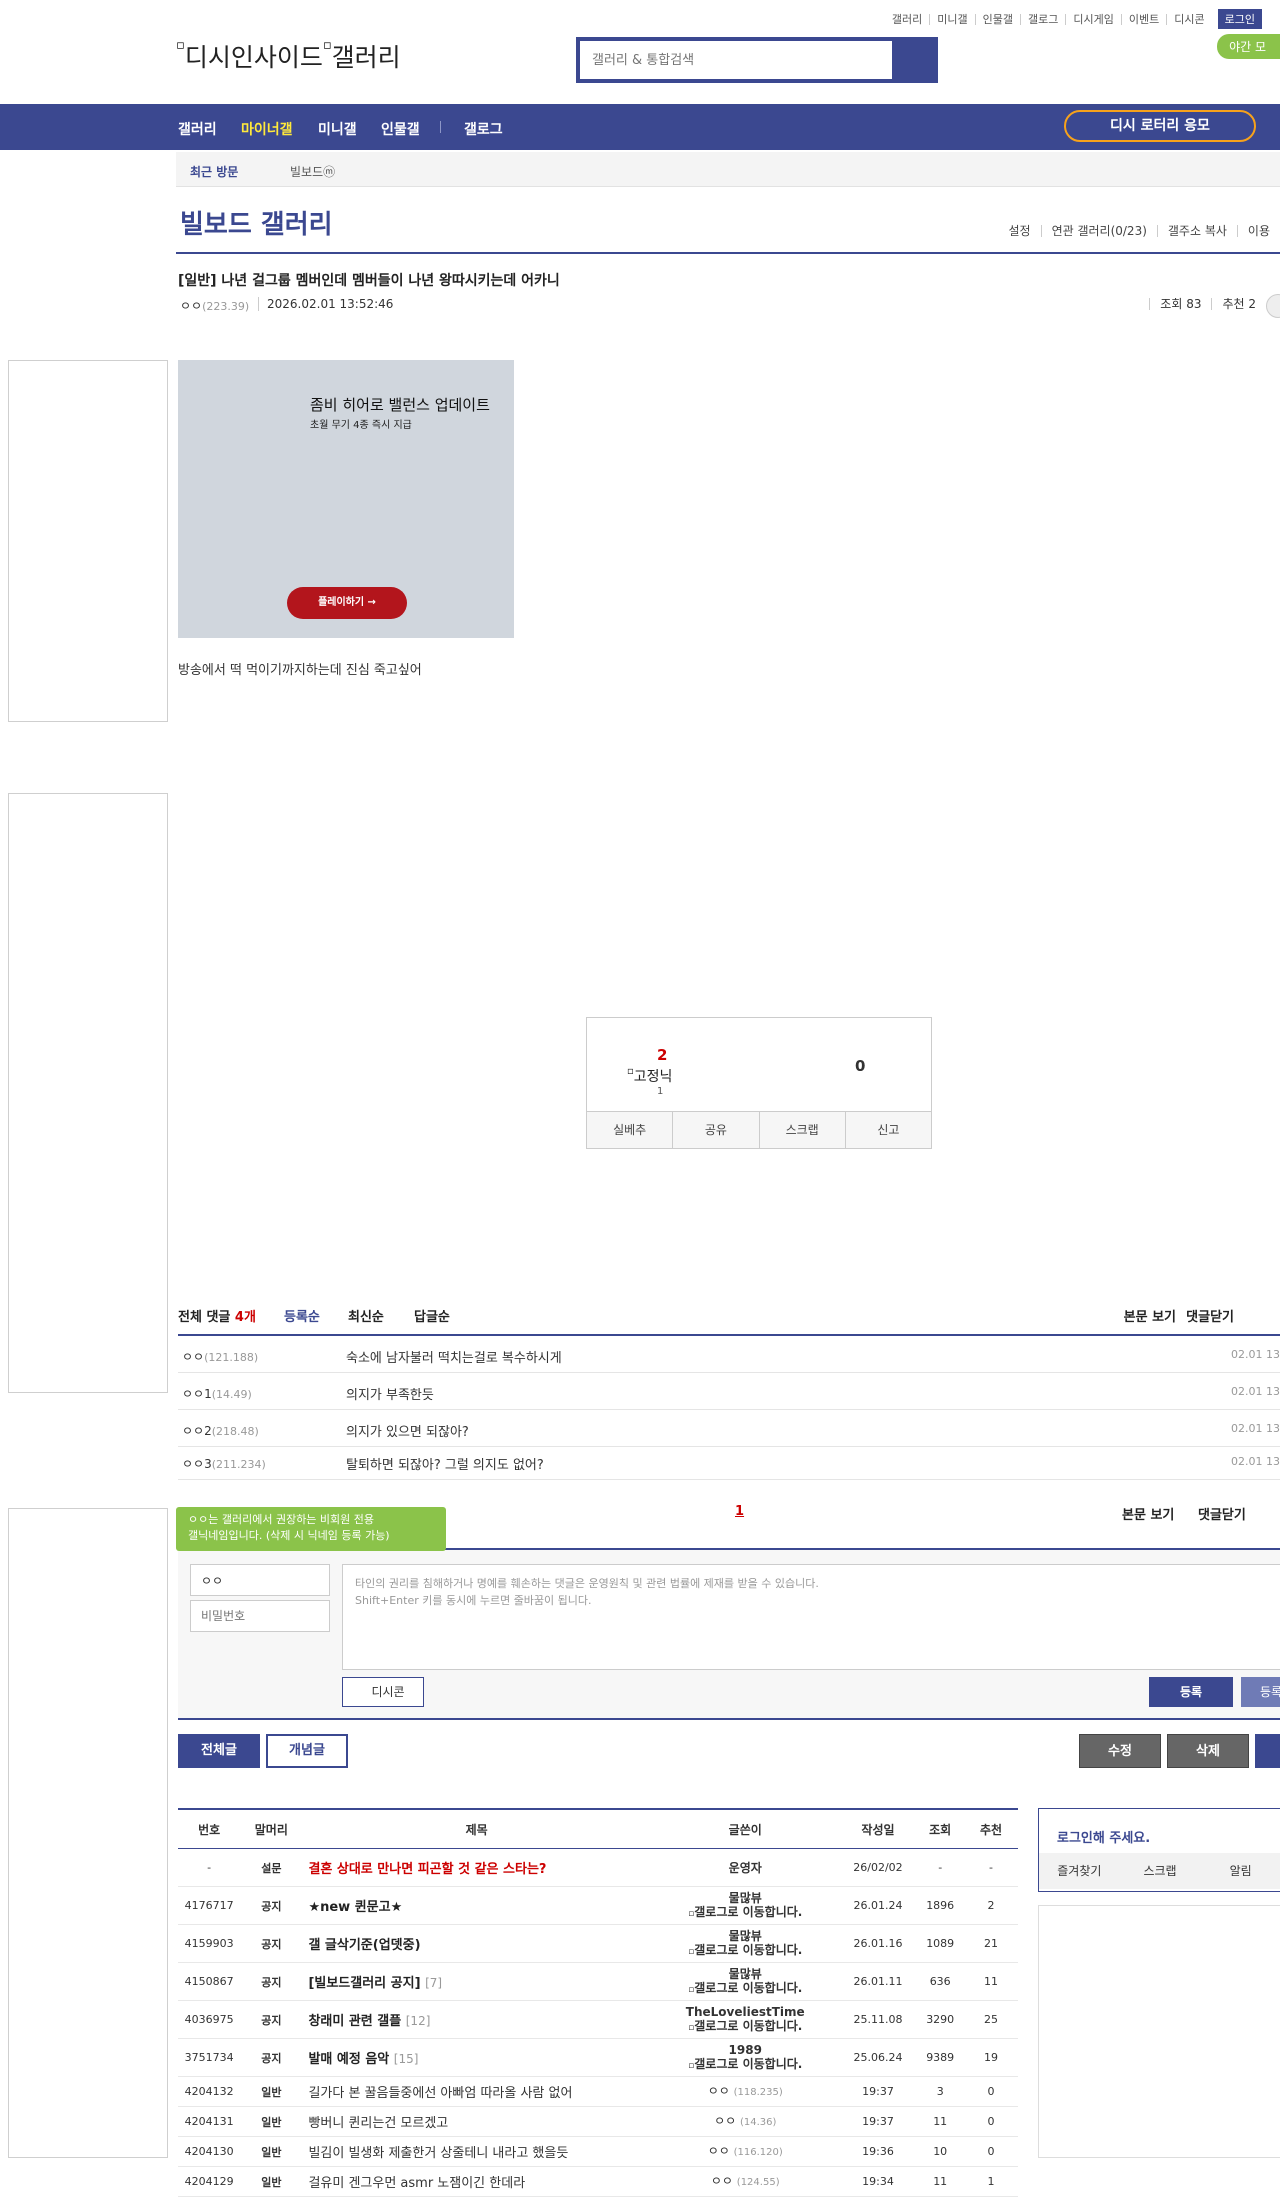 This screenshot has height=2197, width=1280. I want to click on comment-writer: ㅇㅇ(121.188), so click(220, 1356).